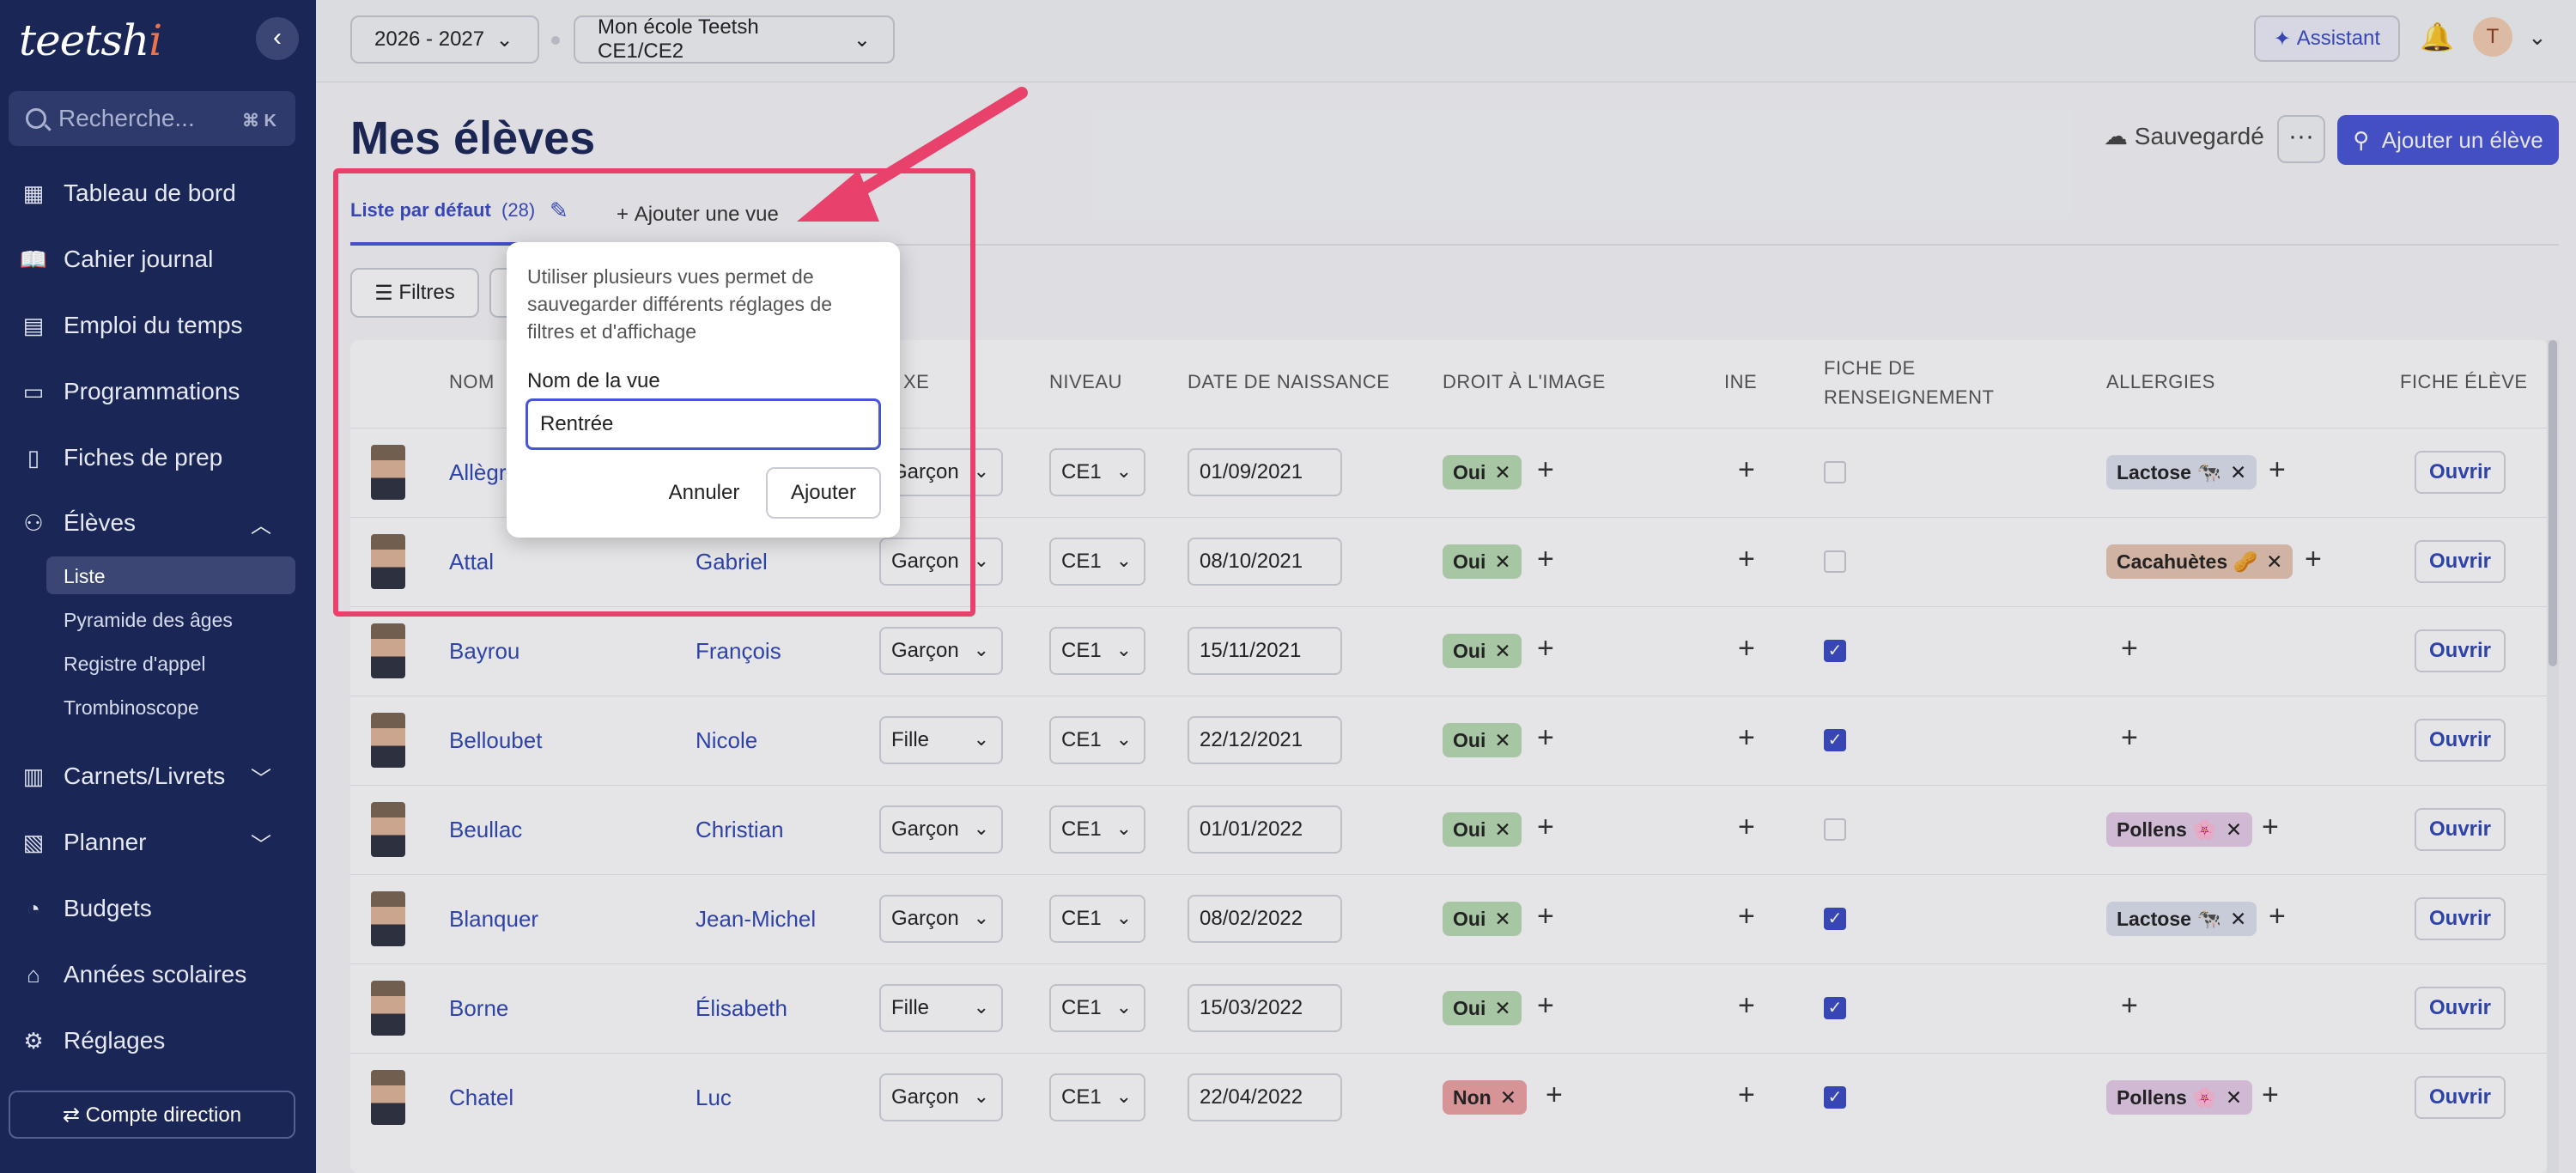 This screenshot has height=1173, width=2576. Describe the element at coordinates (594, 380) in the screenshot. I see `view-name-label: Nom de la vue` at that location.